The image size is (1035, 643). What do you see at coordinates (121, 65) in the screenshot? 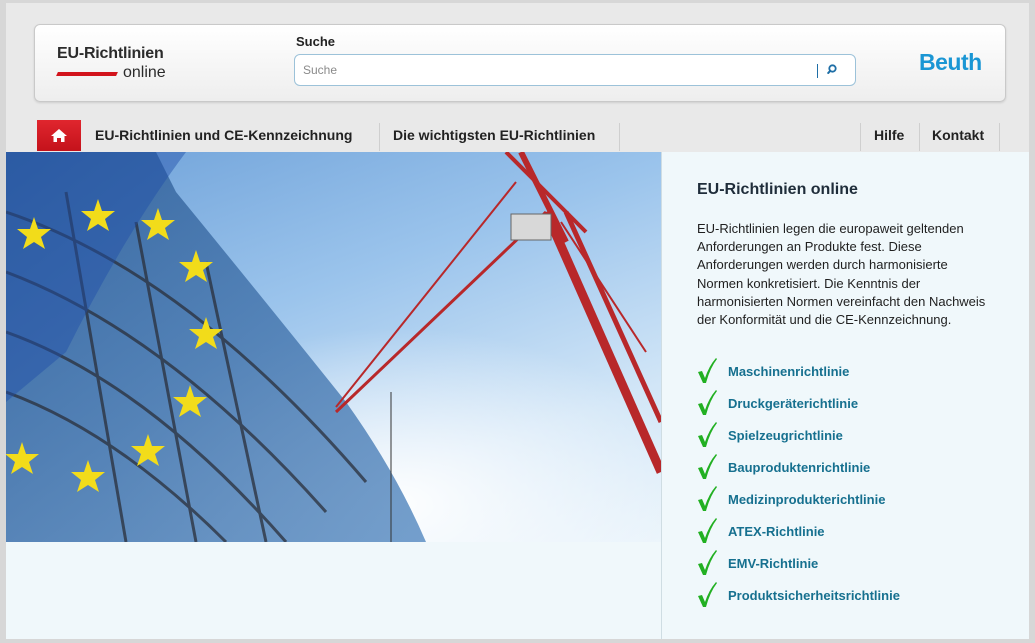
I see `site-logo: EU-Richtlinien online` at bounding box center [121, 65].